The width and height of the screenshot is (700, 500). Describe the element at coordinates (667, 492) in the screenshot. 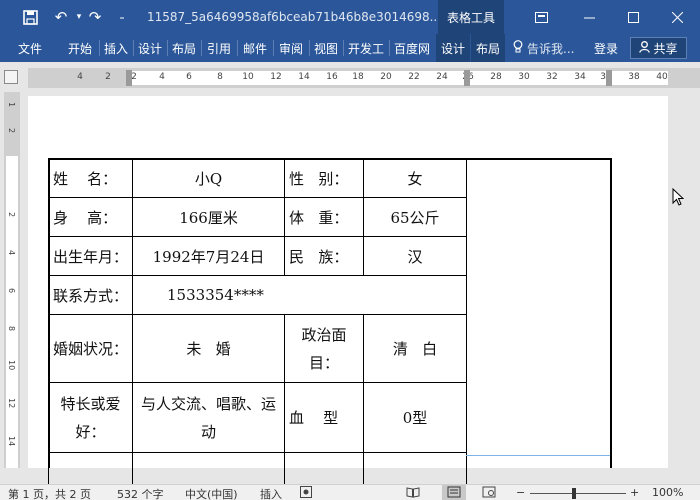

I see `zoom-level: 100%` at that location.